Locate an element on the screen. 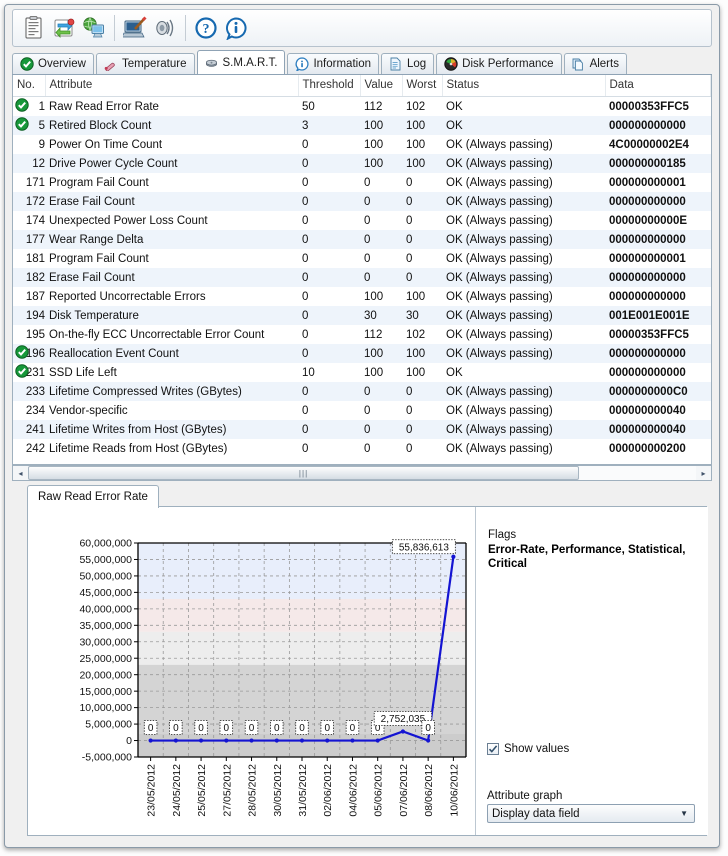 This screenshot has height=856, width=728. col-header-value: Value is located at coordinates (381, 86).